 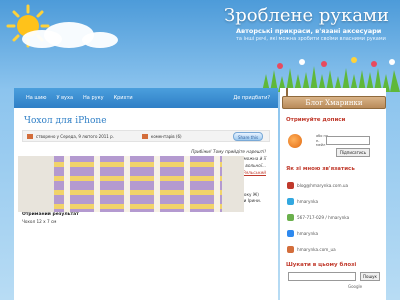 I want to click on skype-icon, so click(x=290, y=233).